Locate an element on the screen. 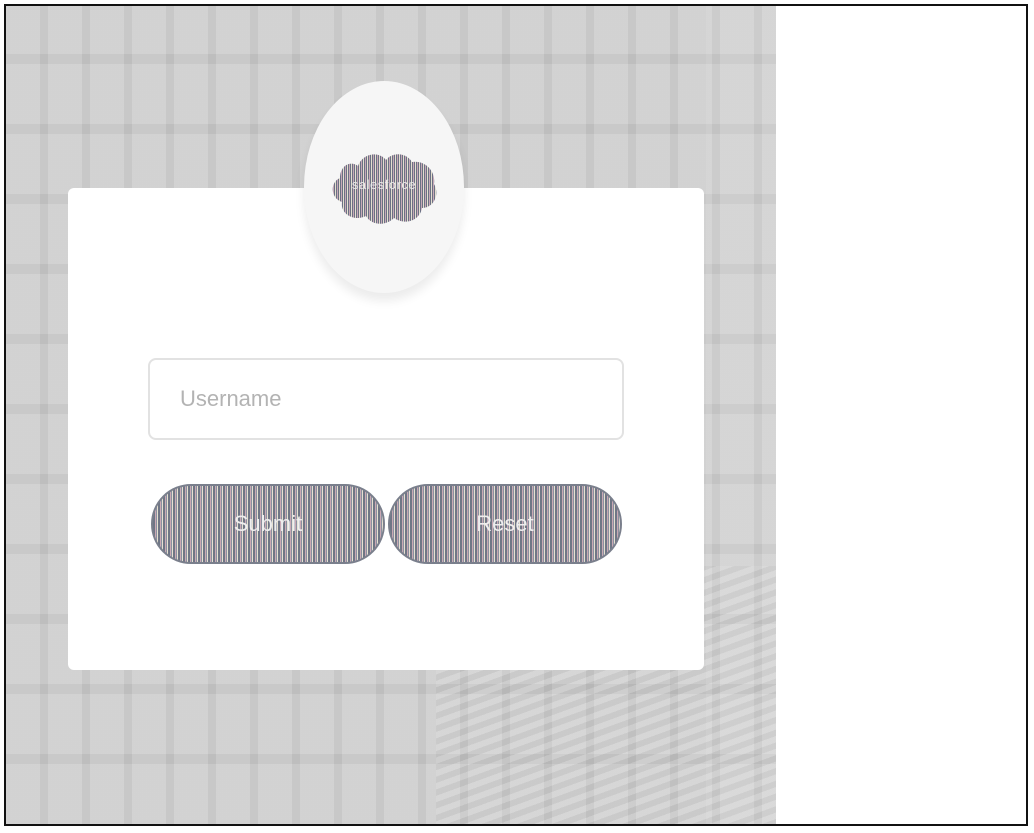 This screenshot has height=833, width=1034. building-pattern-right is located at coordinates (741, 415).